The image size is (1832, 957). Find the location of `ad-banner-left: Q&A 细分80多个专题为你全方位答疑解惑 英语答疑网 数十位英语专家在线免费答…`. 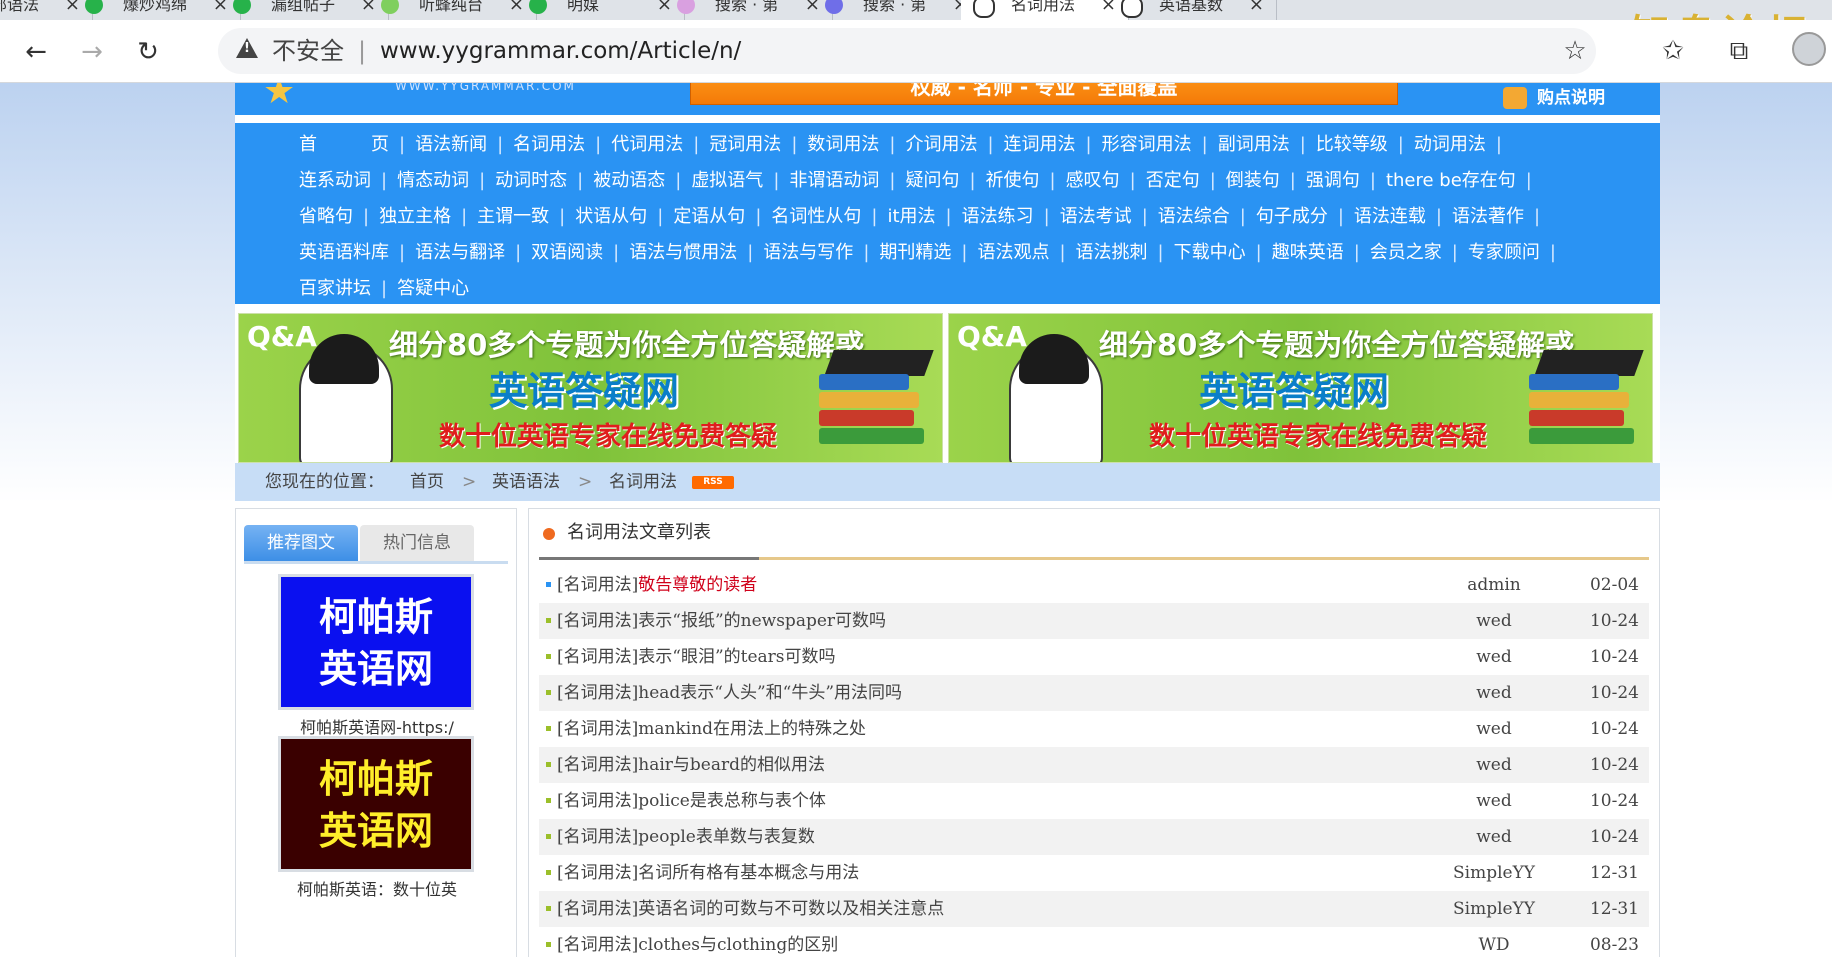

ad-banner-left: Q&A 细分80多个专题为你全方位答疑解惑 英语答疑网 数十位英语专家在线免费答… is located at coordinates (590, 388).